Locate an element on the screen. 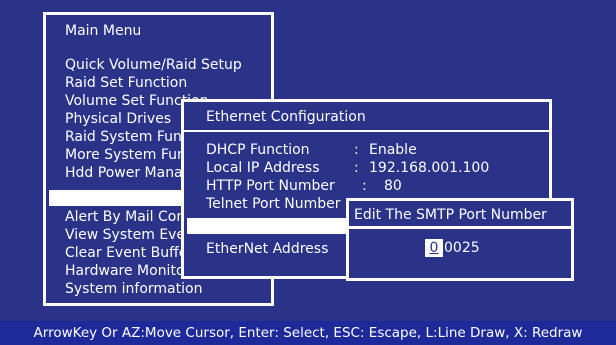 The height and width of the screenshot is (345, 616). ethernet-config-title: Ethernet Configuration is located at coordinates (286, 117).